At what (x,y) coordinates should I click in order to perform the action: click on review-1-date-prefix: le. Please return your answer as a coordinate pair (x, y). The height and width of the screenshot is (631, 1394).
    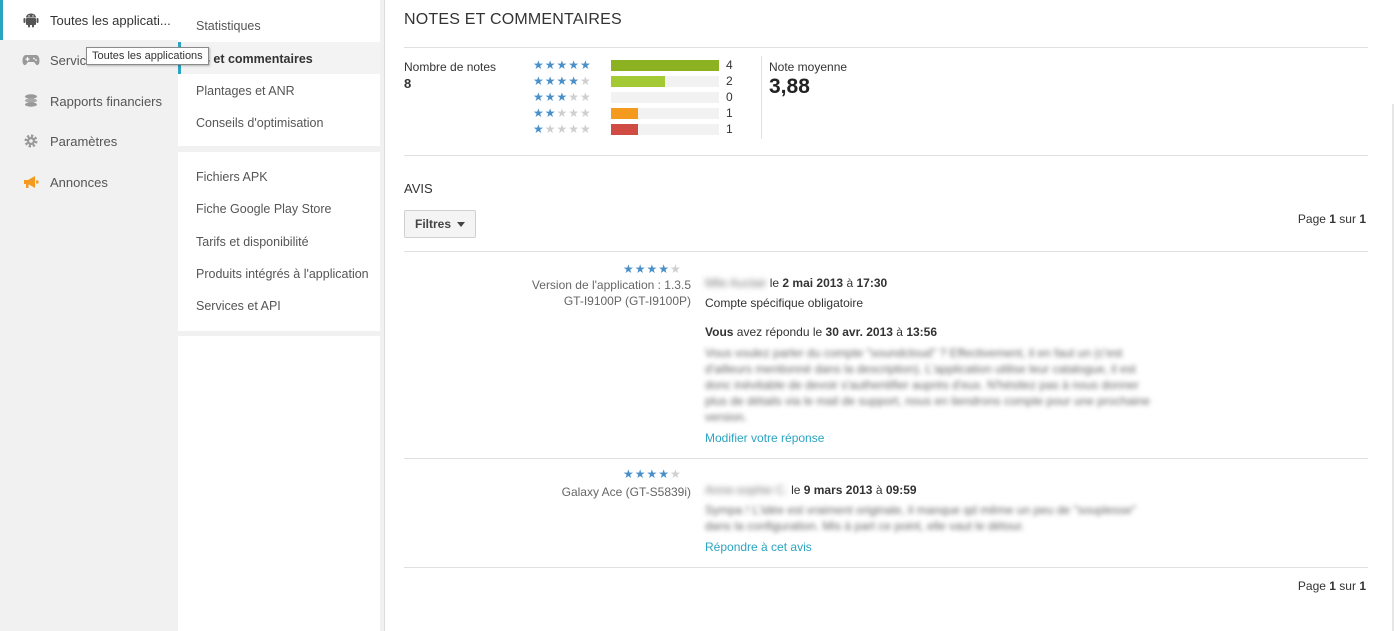
    Looking at the image, I should click on (774, 283).